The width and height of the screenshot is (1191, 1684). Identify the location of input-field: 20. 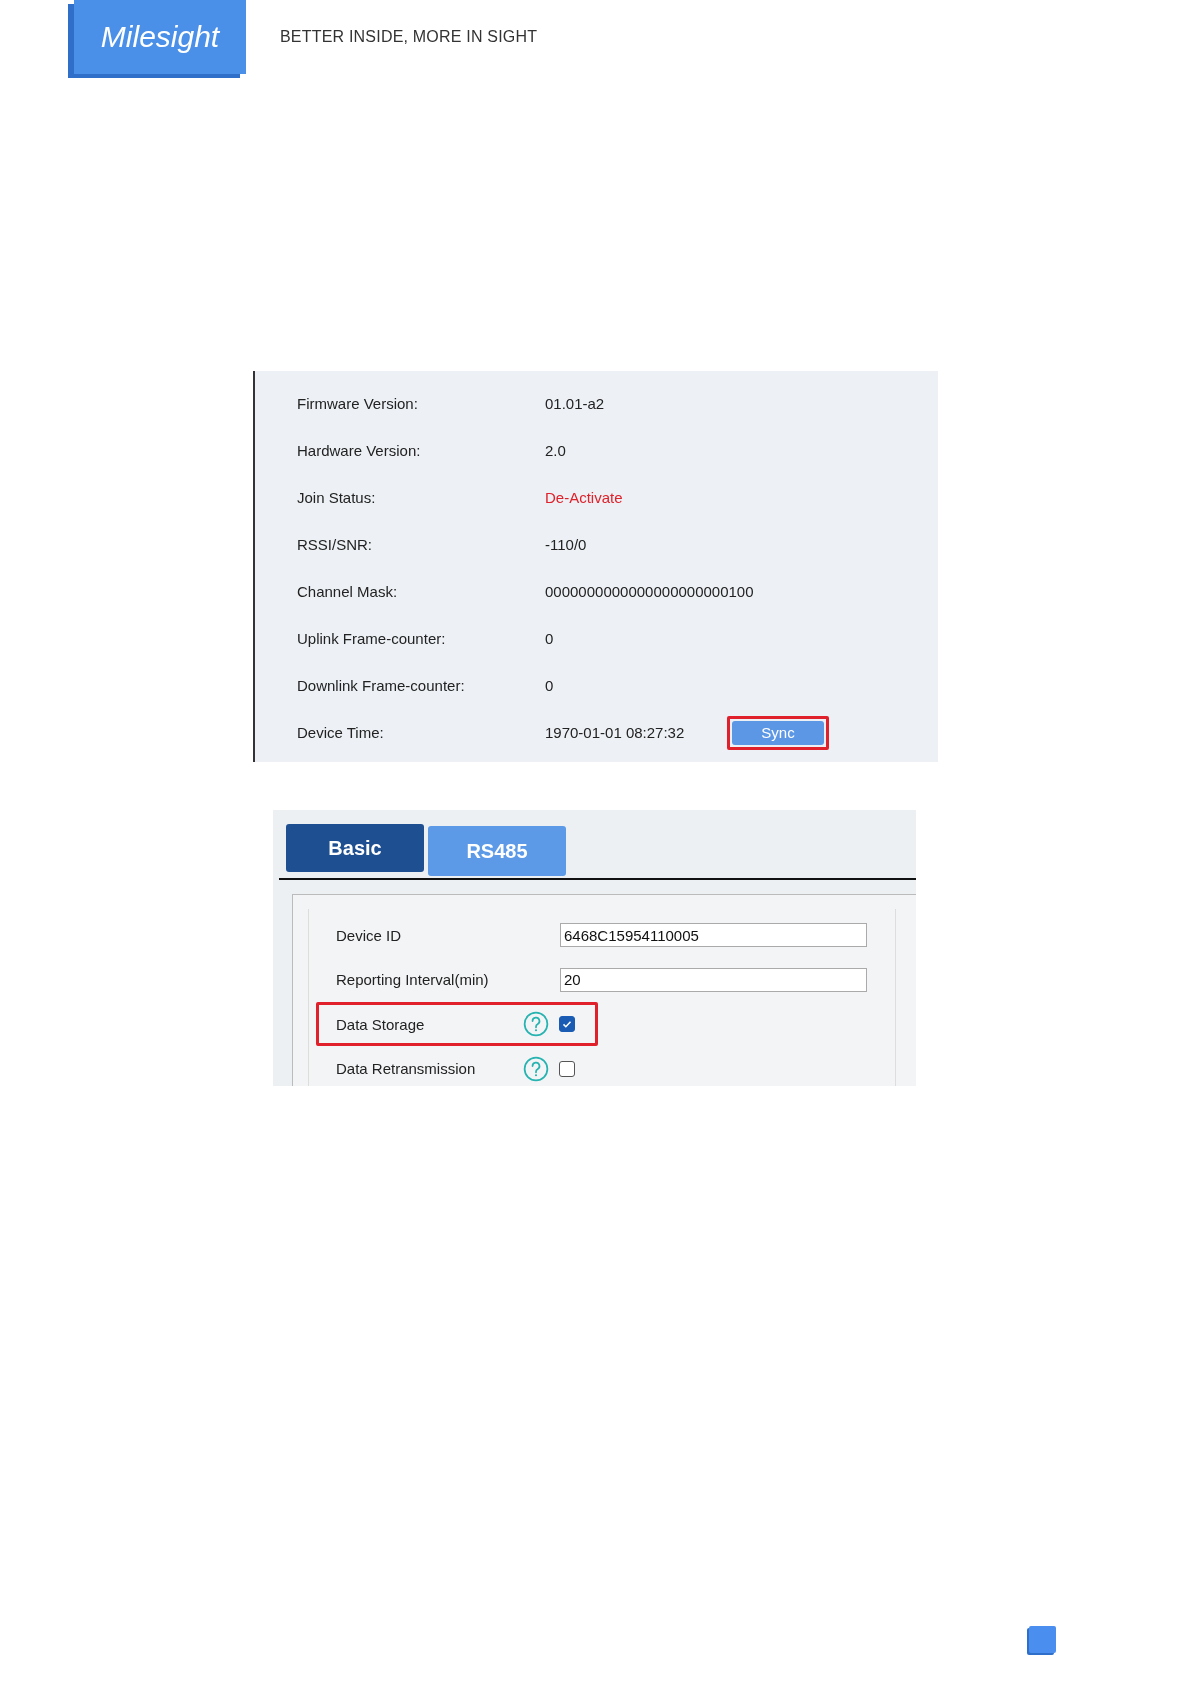
(713, 979).